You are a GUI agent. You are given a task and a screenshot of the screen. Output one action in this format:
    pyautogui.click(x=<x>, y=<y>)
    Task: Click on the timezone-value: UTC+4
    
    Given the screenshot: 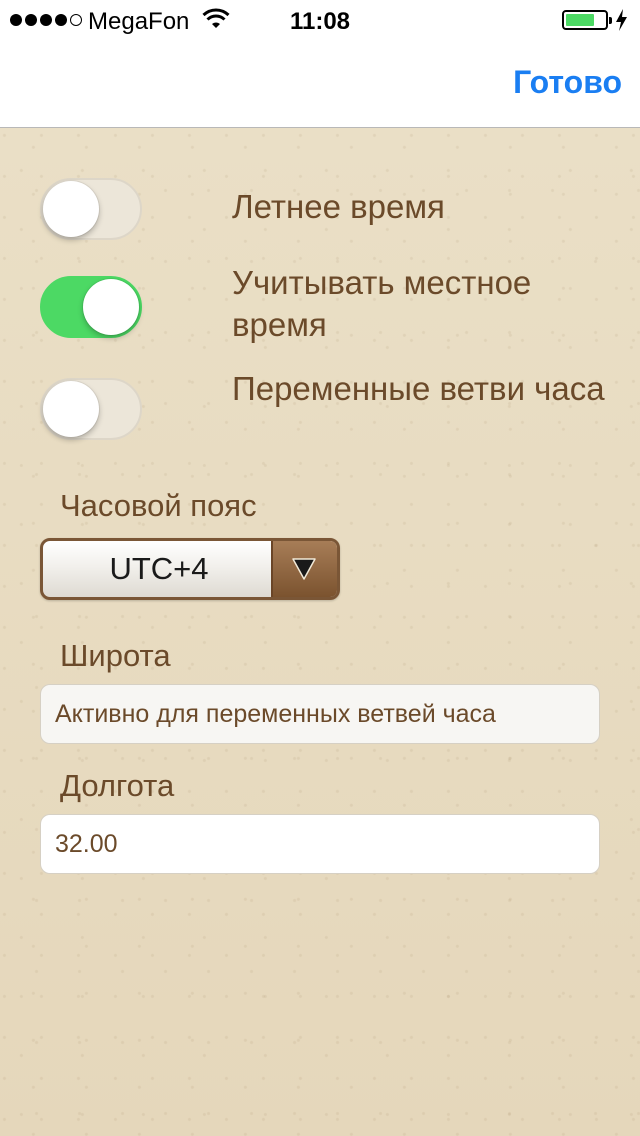 What is the action you would take?
    pyautogui.click(x=159, y=568)
    